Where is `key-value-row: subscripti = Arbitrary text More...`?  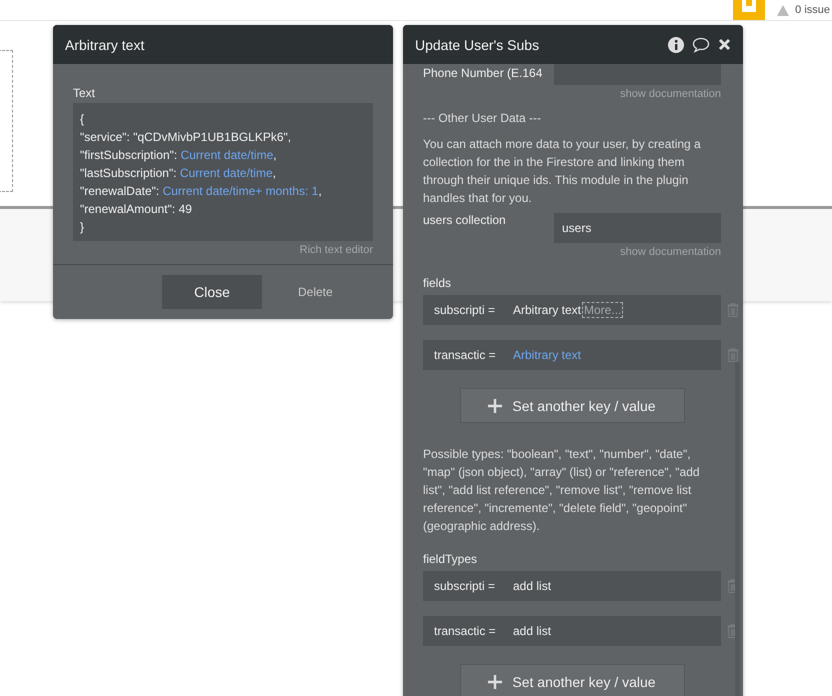 key-value-row: subscripti = Arbitrary text More... is located at coordinates (572, 310).